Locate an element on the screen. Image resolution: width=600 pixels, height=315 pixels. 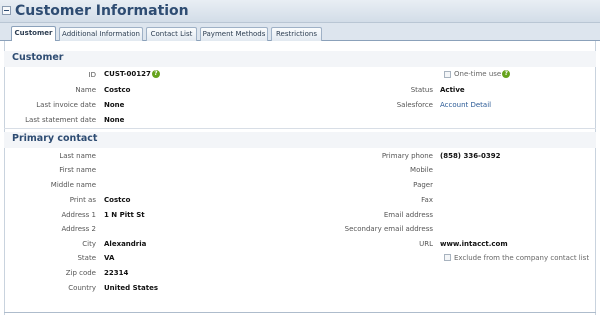
section-divider is located at coordinates (300, 128).